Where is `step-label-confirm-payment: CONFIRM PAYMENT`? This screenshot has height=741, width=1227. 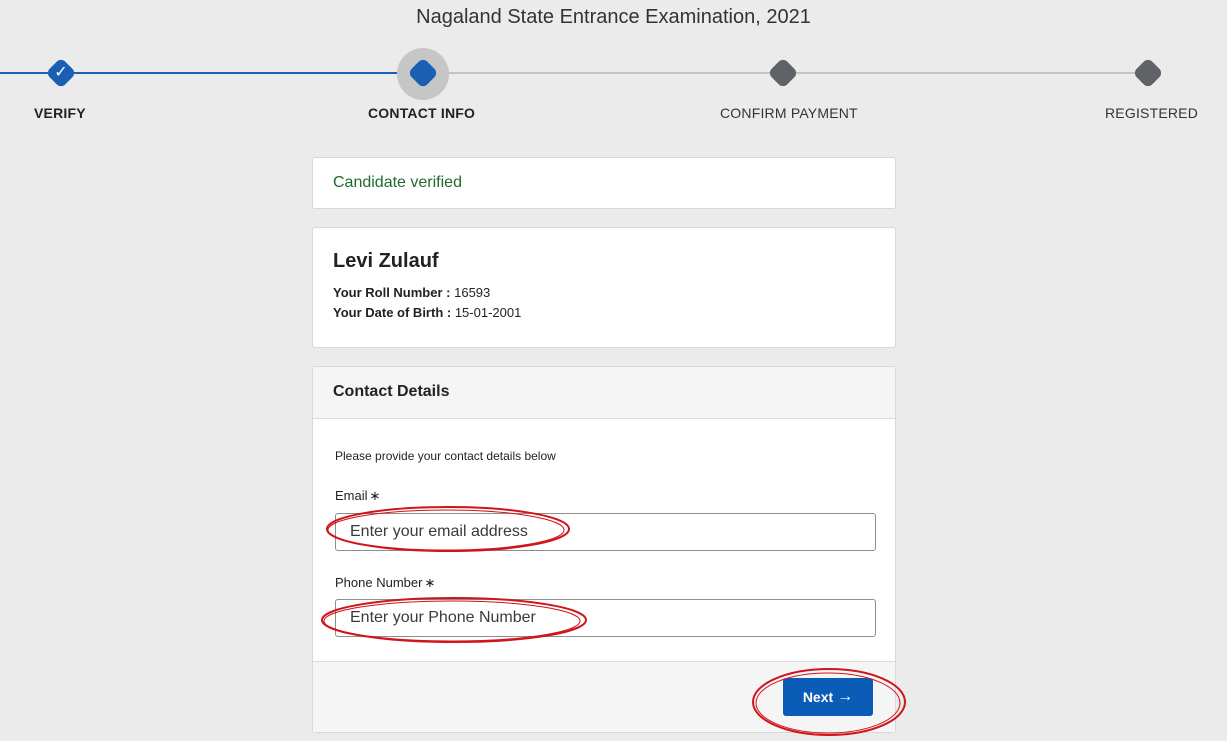
step-label-confirm-payment: CONFIRM PAYMENT is located at coordinates (789, 113).